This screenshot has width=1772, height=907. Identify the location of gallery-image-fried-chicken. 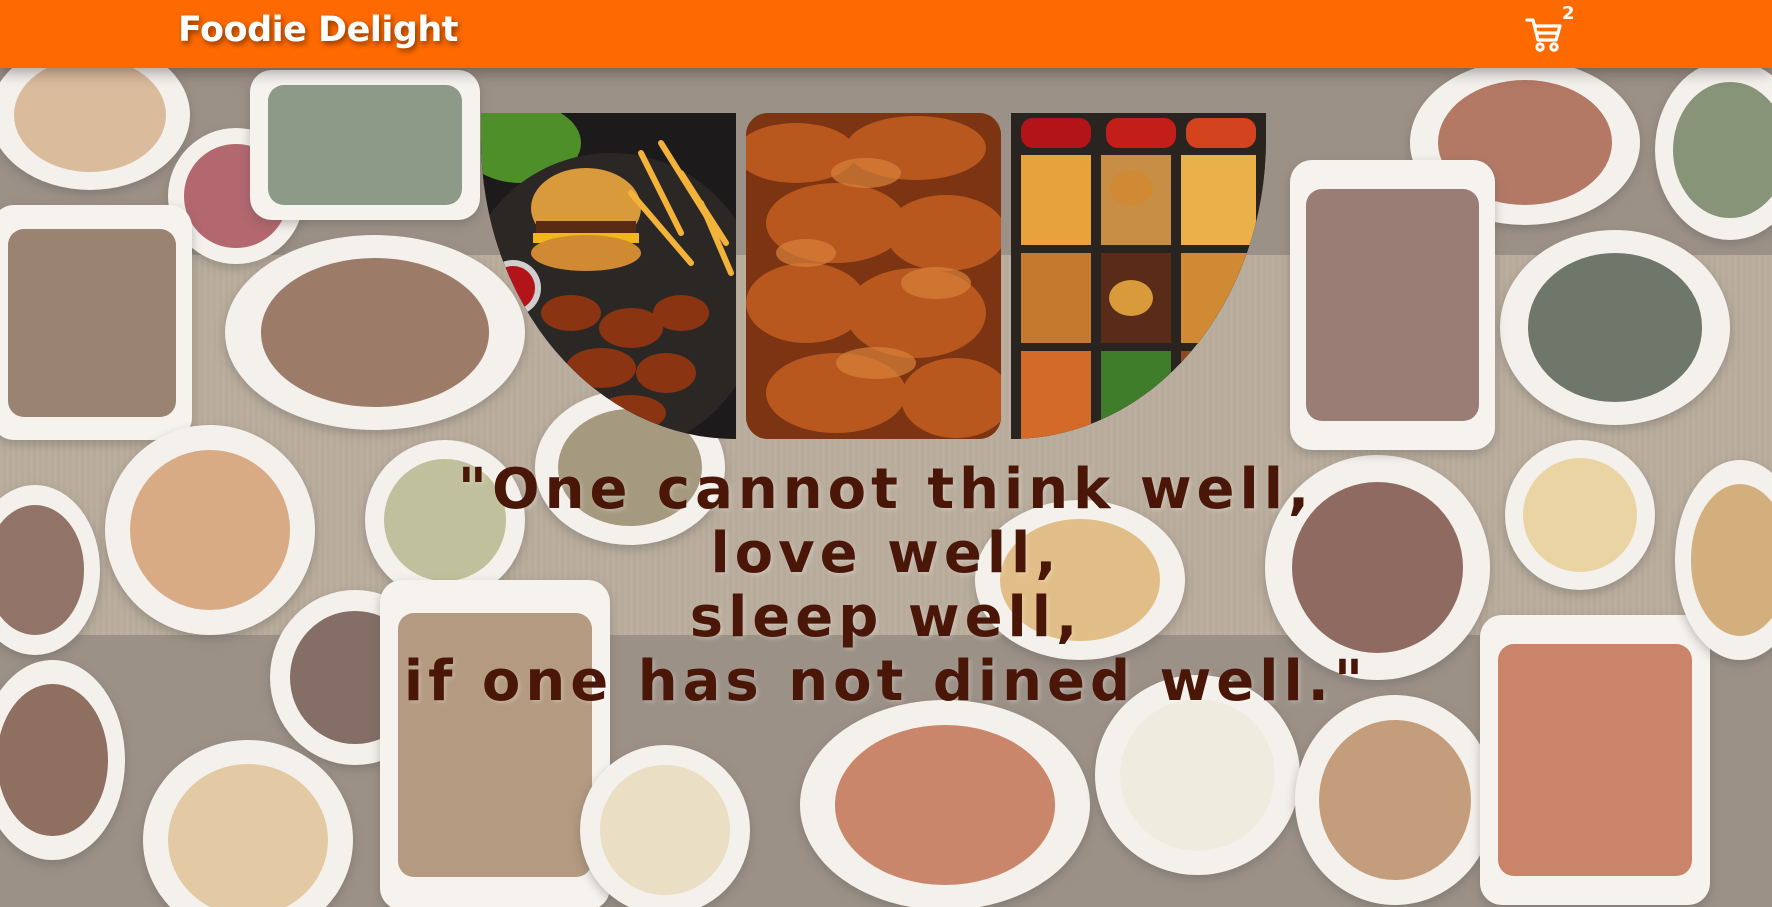
(873, 276).